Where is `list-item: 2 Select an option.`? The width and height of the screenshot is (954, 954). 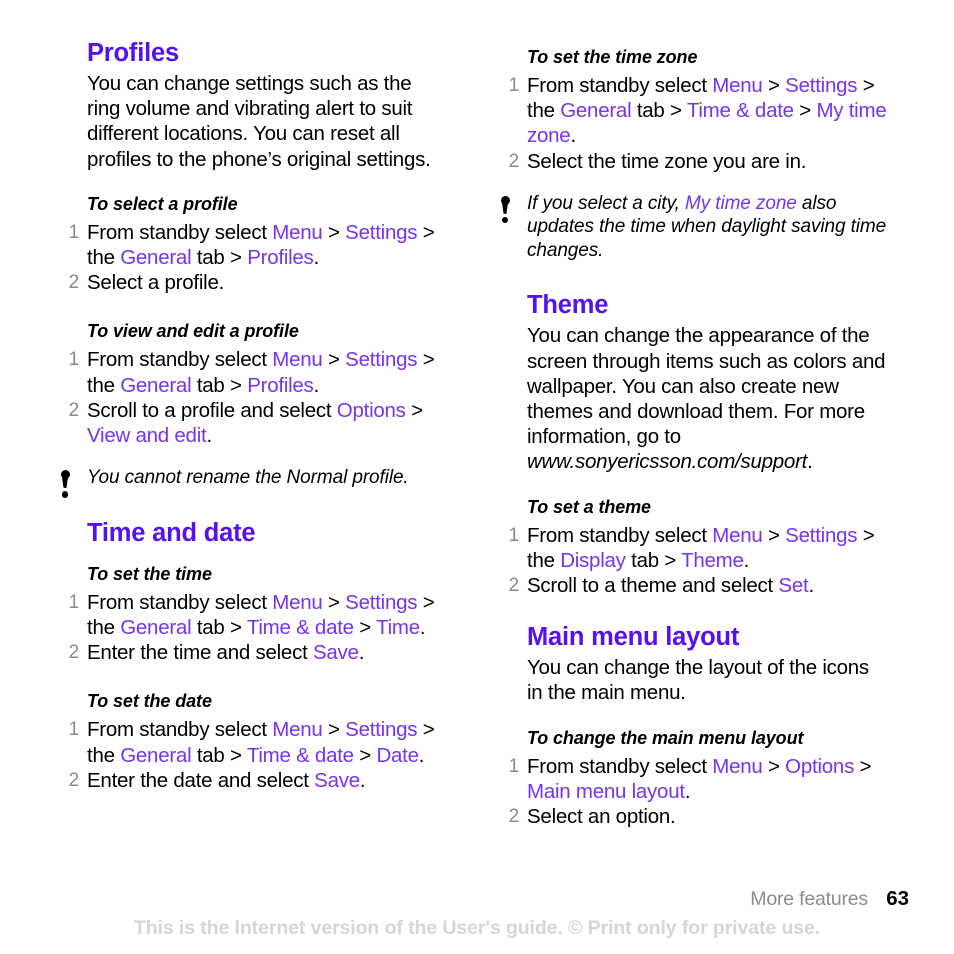
list-item: 2 Select an option. is located at coordinates (698, 816).